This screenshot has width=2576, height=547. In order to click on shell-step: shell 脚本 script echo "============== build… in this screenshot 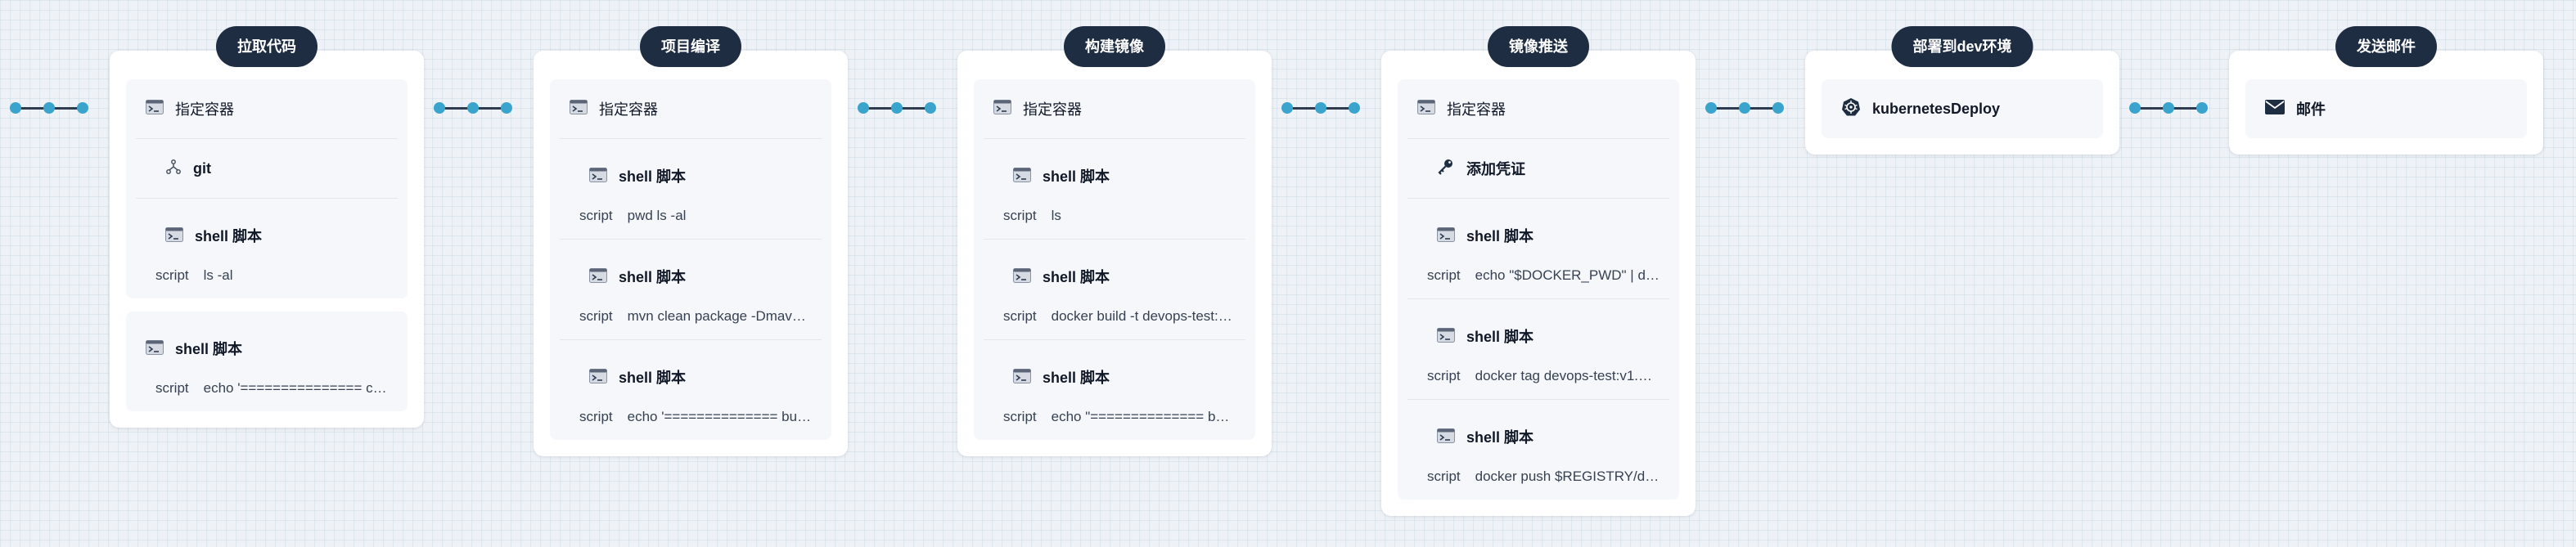, I will do `click(1114, 389)`.